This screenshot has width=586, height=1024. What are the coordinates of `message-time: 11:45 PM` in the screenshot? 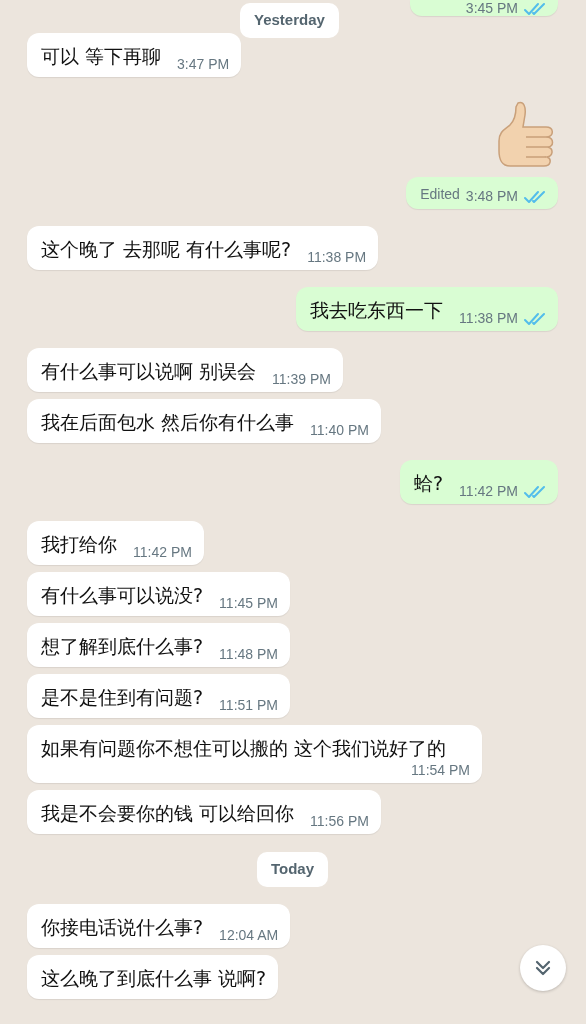 It's located at (248, 603).